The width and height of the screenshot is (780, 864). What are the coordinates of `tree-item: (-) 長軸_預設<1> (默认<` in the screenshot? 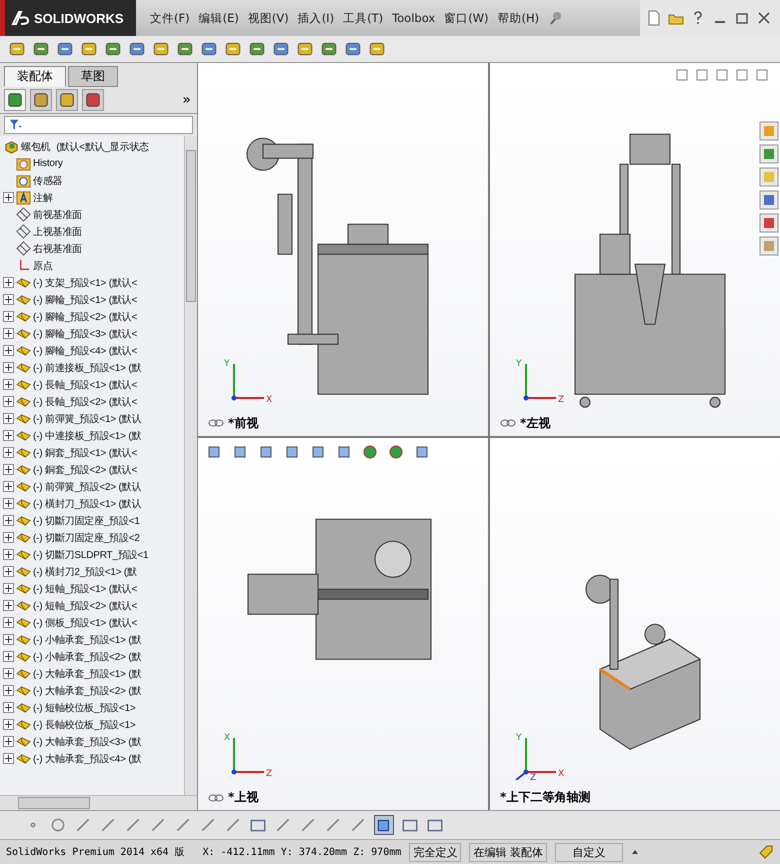 It's located at (85, 385).